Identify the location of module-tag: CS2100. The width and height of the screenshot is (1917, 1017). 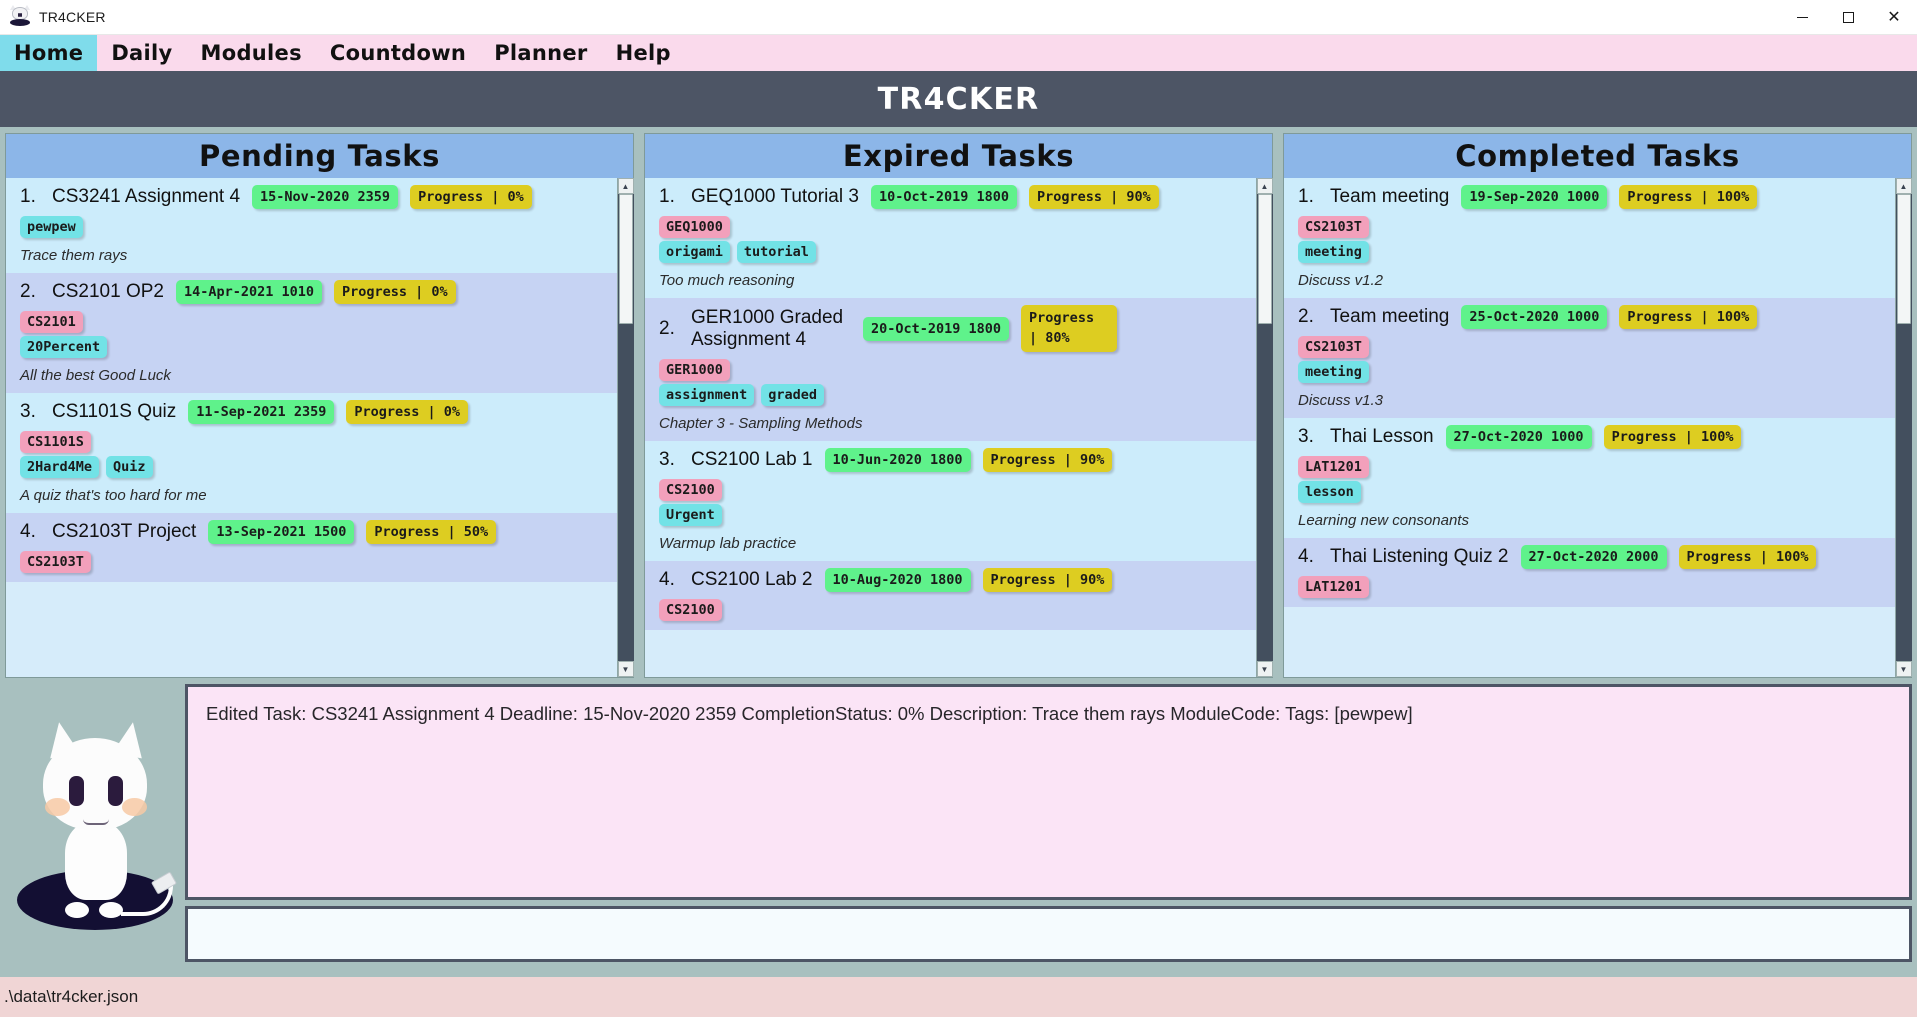
(690, 610).